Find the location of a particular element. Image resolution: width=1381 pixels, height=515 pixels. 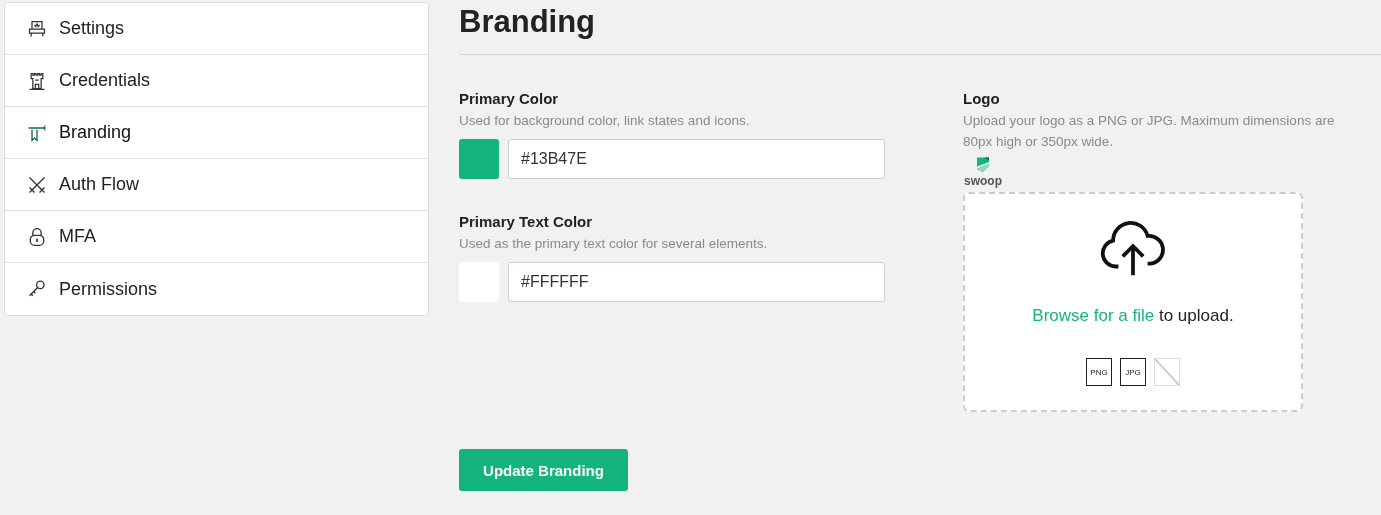

field-label: Primary Color is located at coordinates (509, 98).